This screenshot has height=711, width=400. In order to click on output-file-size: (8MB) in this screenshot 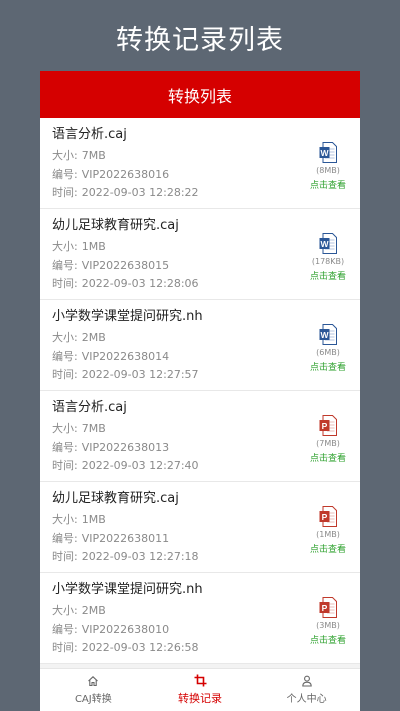, I will do `click(328, 170)`.